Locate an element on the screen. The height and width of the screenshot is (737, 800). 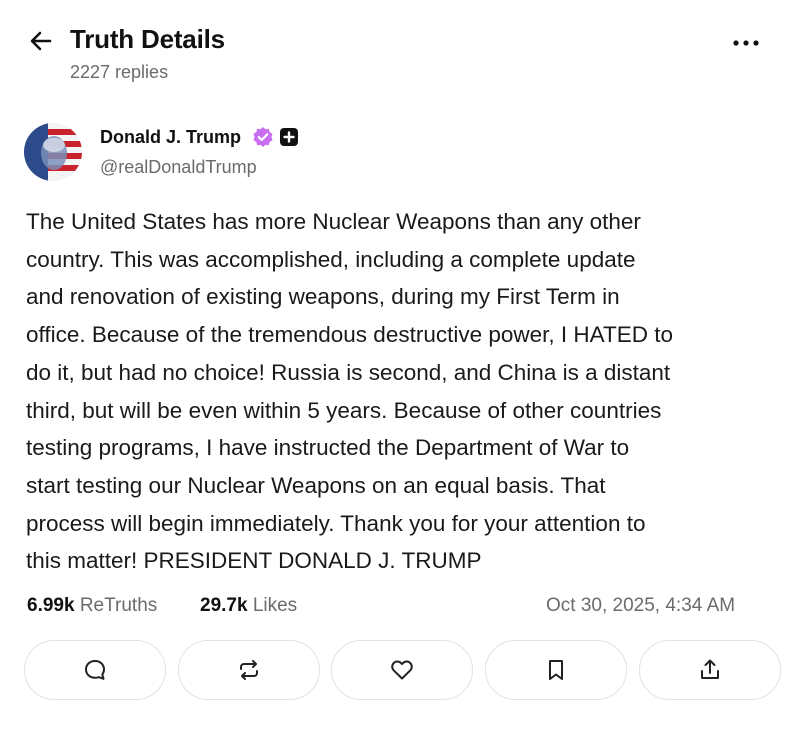
likes-stat: 29.7k Likes is located at coordinates (248, 606).